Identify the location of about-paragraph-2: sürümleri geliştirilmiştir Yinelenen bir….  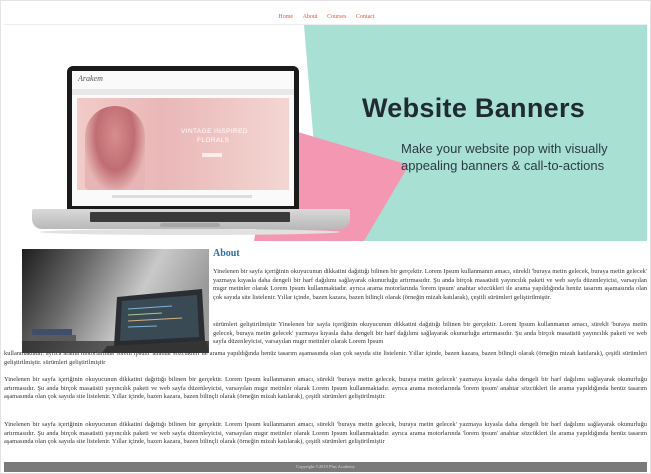
(430, 333).